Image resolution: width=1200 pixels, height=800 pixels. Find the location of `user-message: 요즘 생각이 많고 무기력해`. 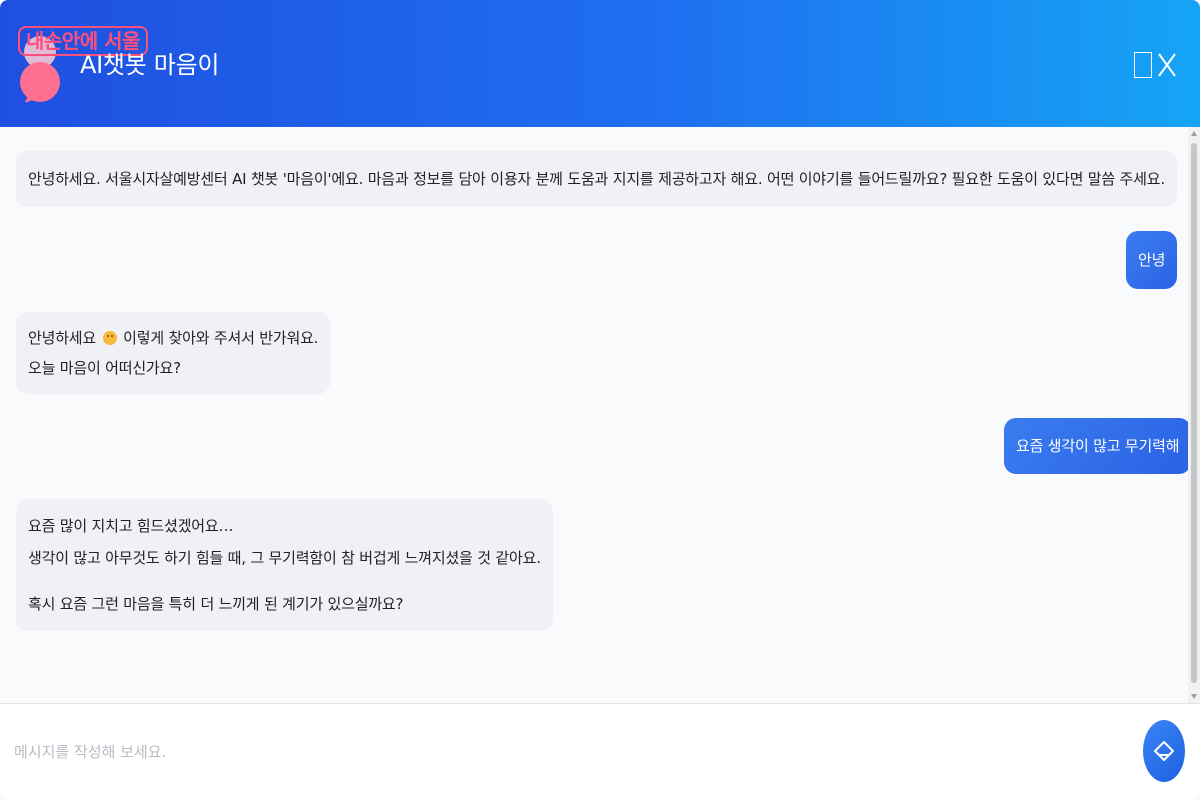

user-message: 요즘 생각이 많고 무기력해 is located at coordinates (1098, 446).